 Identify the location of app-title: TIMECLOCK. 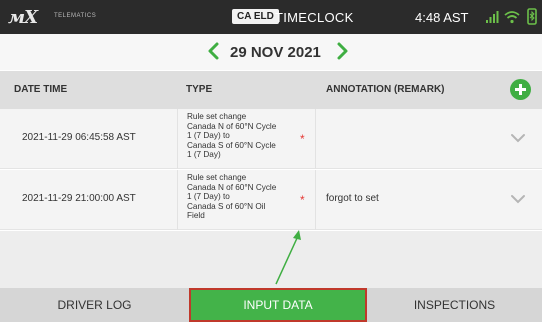
(314, 17).